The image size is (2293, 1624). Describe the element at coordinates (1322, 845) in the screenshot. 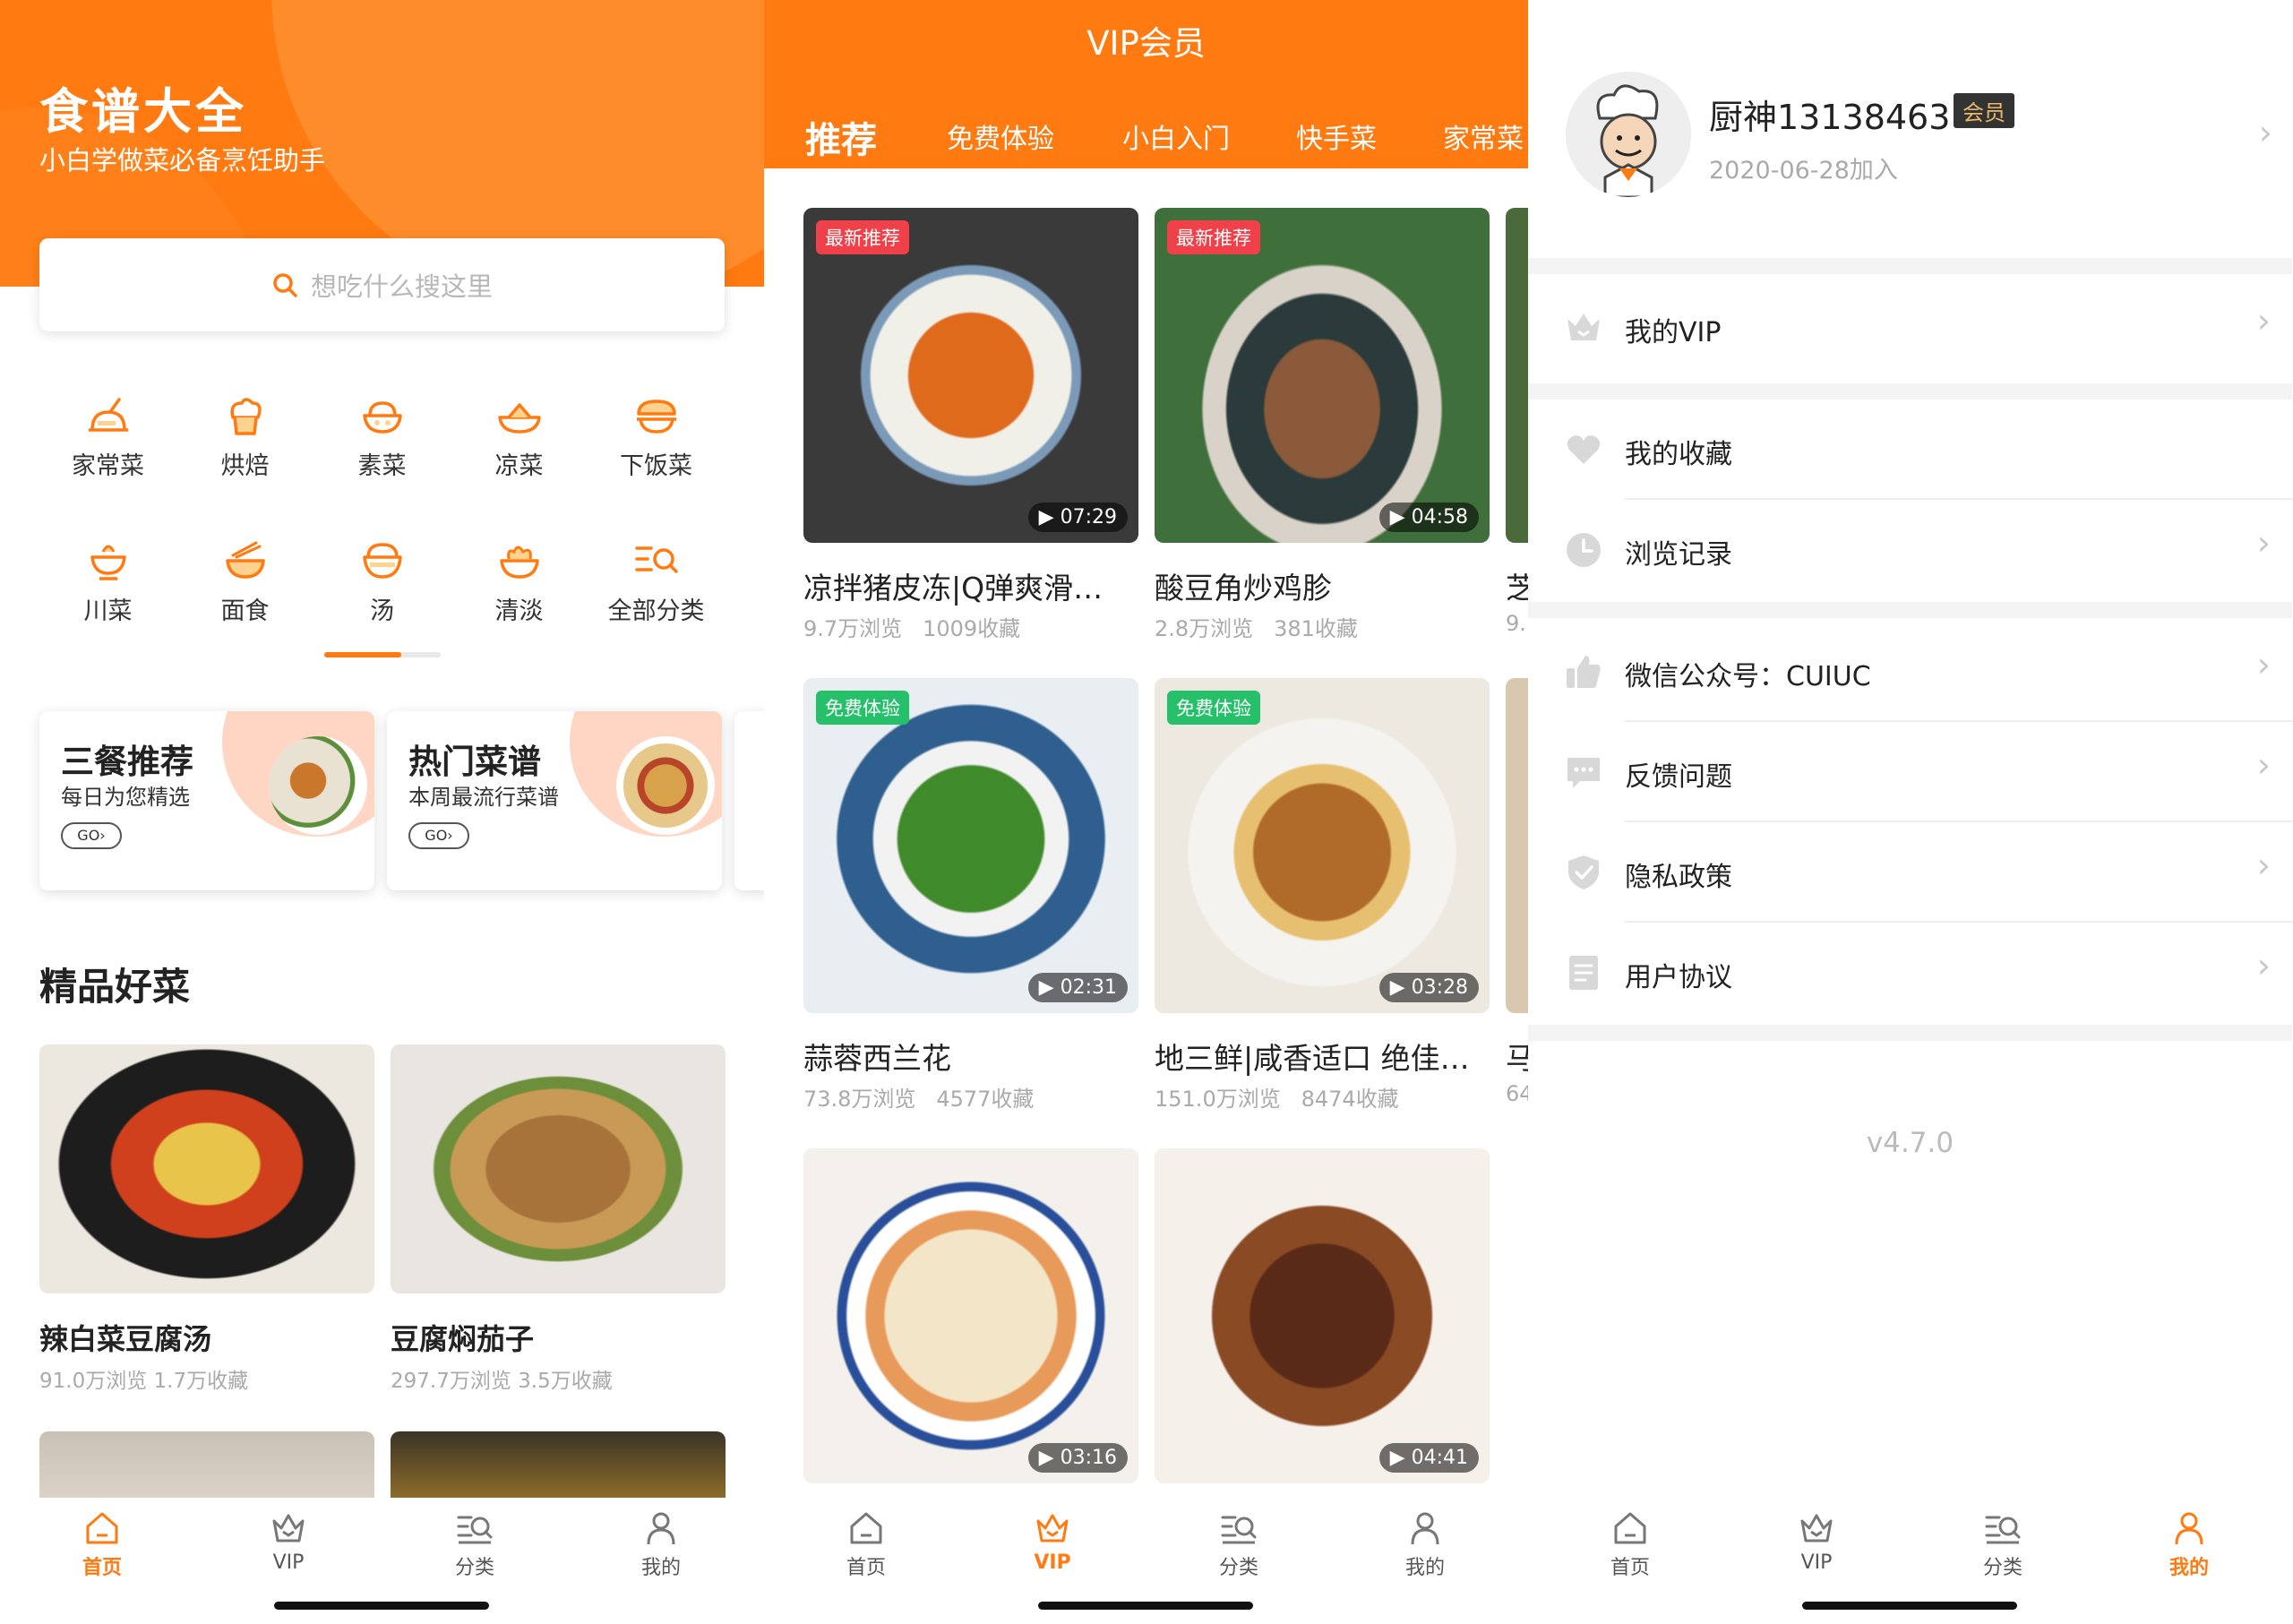

I see `video-card: 免费体验 ▶ 03:28` at that location.